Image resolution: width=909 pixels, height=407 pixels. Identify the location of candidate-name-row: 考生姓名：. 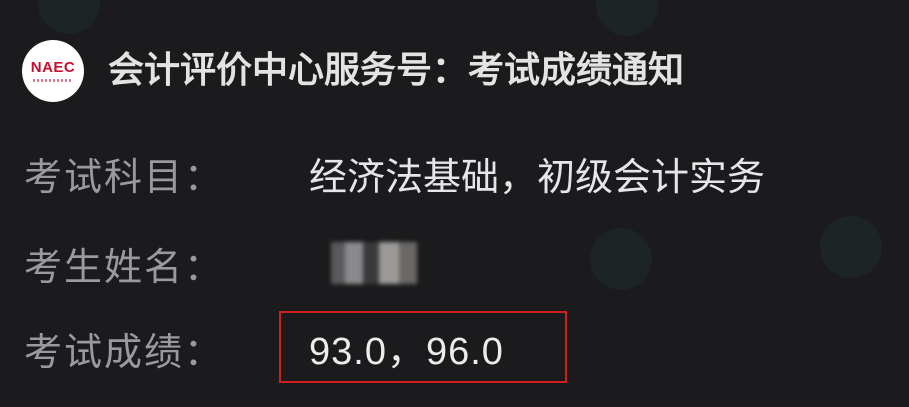
(220, 263).